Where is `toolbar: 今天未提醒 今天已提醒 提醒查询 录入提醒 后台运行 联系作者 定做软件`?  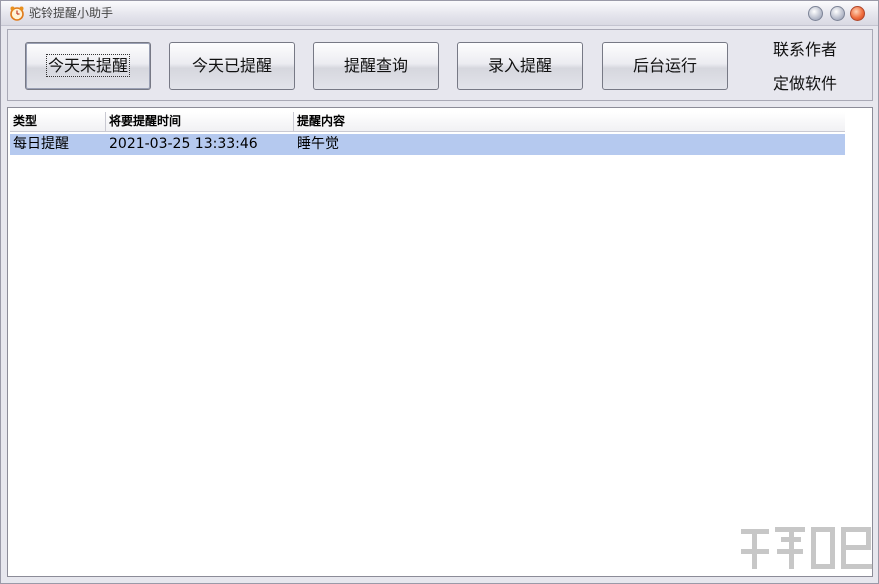
toolbar: 今天未提醒 今天已提醒 提醒查询 录入提醒 后台运行 联系作者 定做软件 is located at coordinates (440, 65).